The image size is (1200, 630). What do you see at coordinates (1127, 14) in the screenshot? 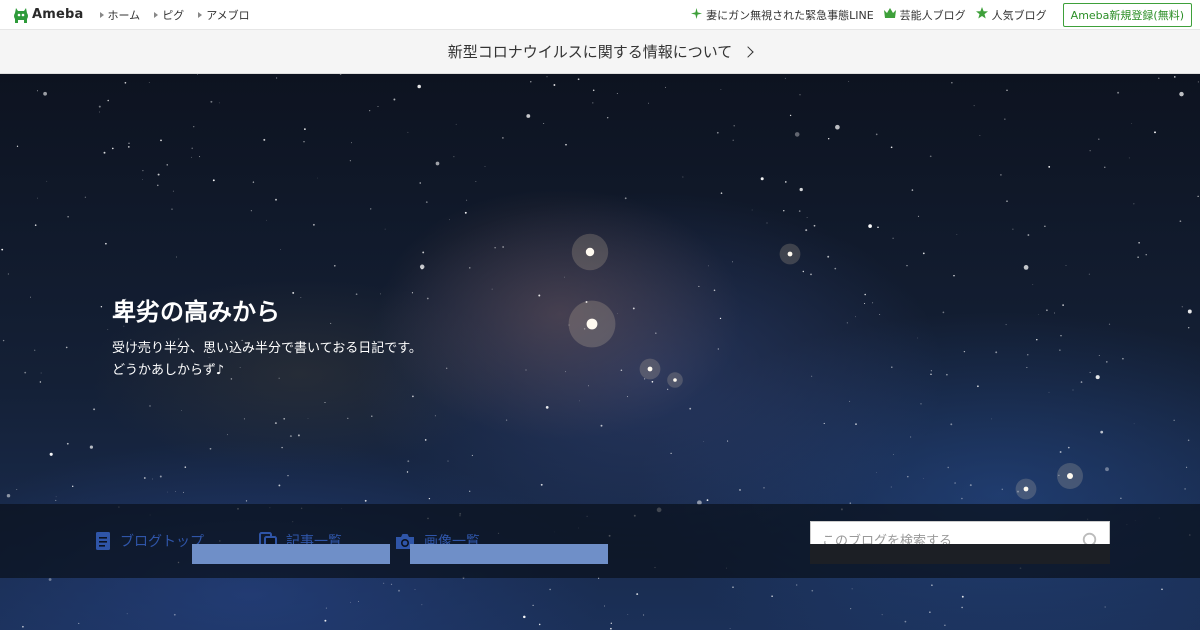
I see `register-button: Ameba新規登録(無料)` at bounding box center [1127, 14].